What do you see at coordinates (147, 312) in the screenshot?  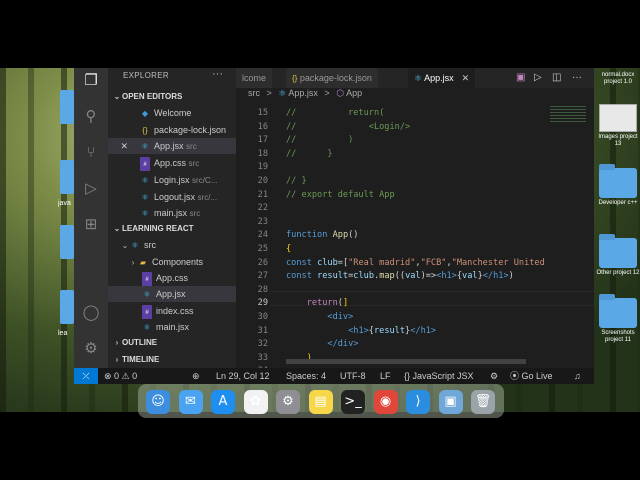 I see `css-icon: #` at bounding box center [147, 312].